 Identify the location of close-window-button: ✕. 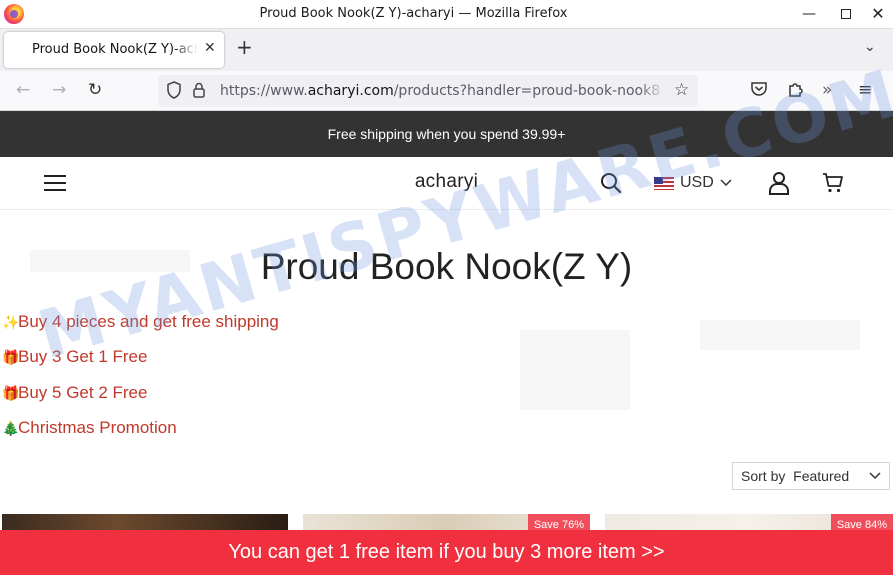
(877, 14).